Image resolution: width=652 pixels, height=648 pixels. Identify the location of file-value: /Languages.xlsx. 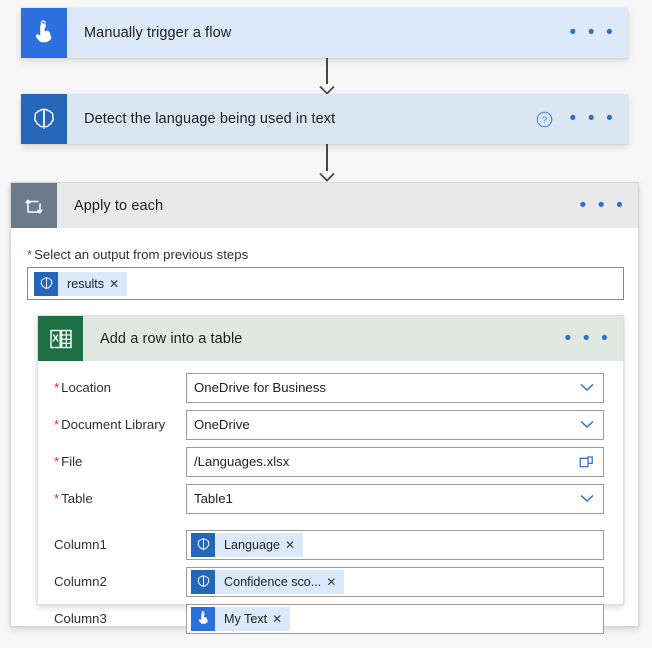
(242, 461).